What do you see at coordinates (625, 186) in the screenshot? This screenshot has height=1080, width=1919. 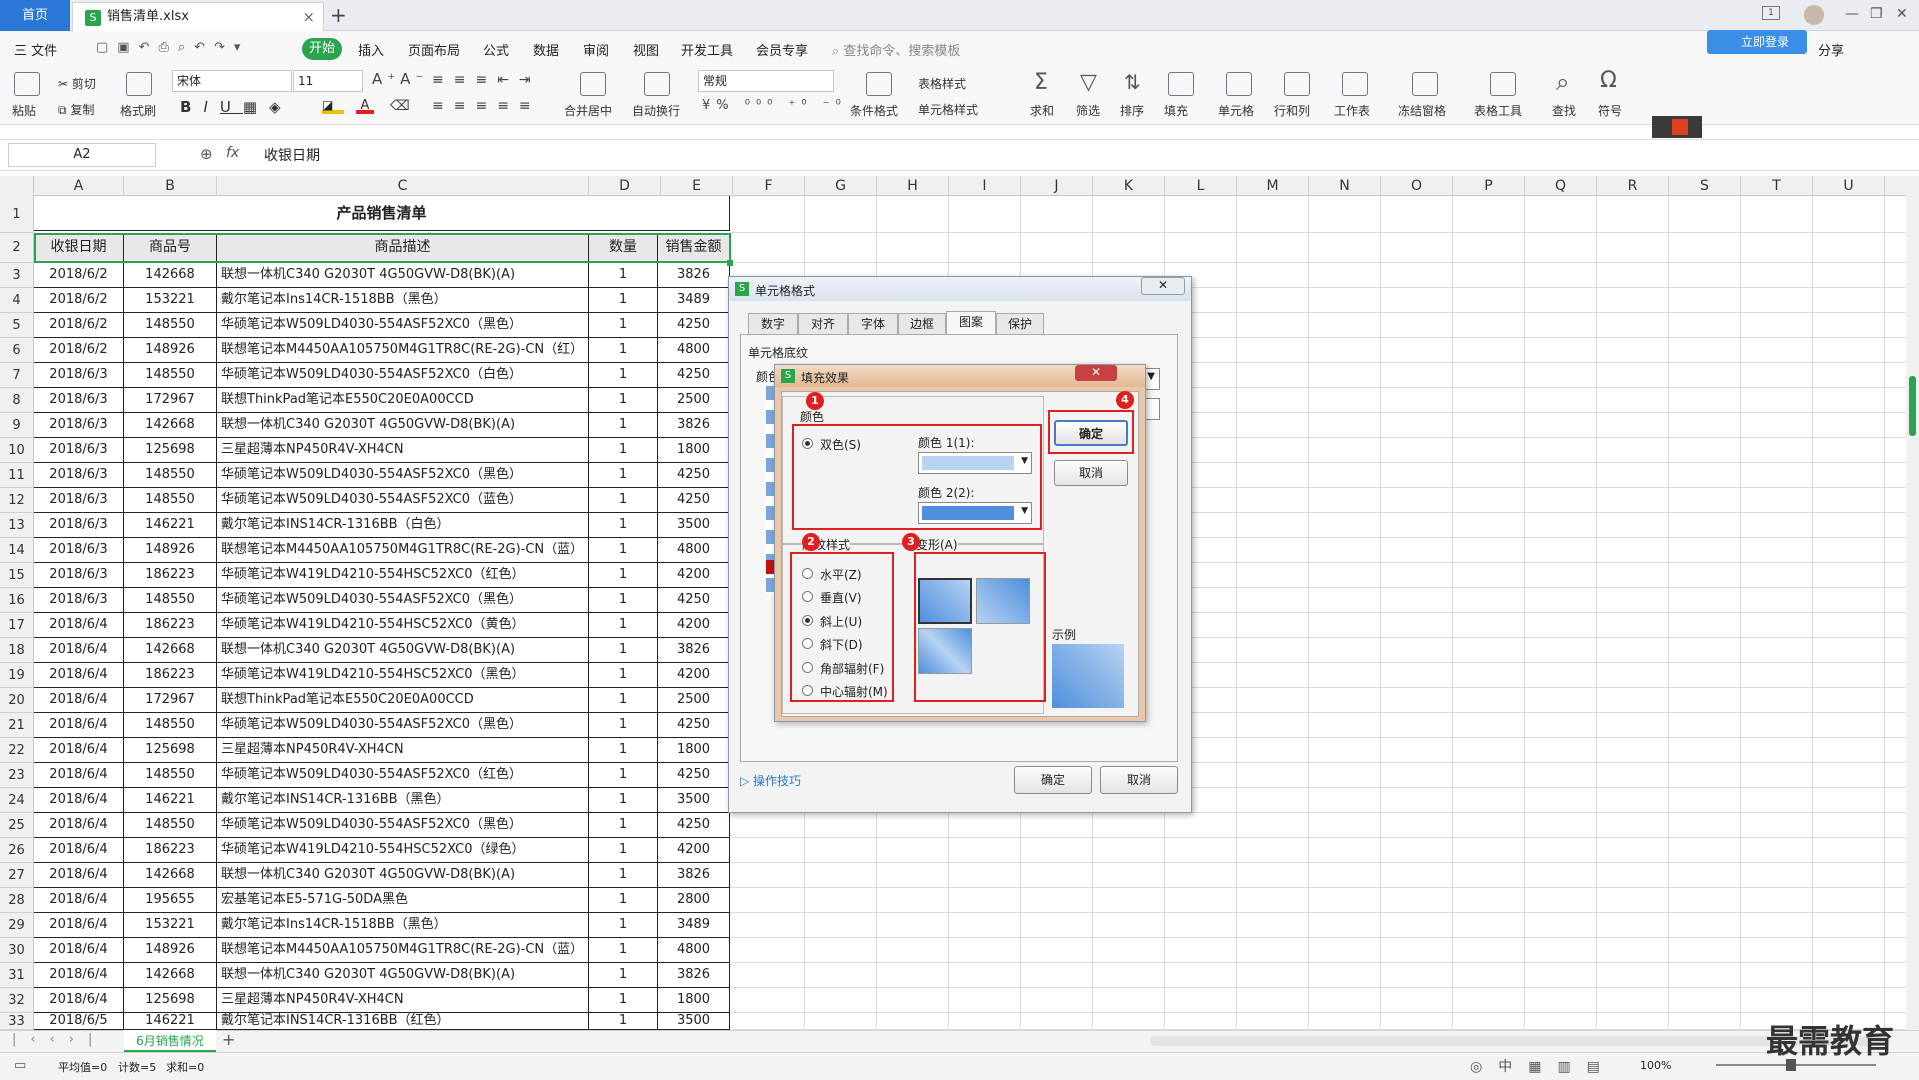 I see `column-header-d: D` at bounding box center [625, 186].